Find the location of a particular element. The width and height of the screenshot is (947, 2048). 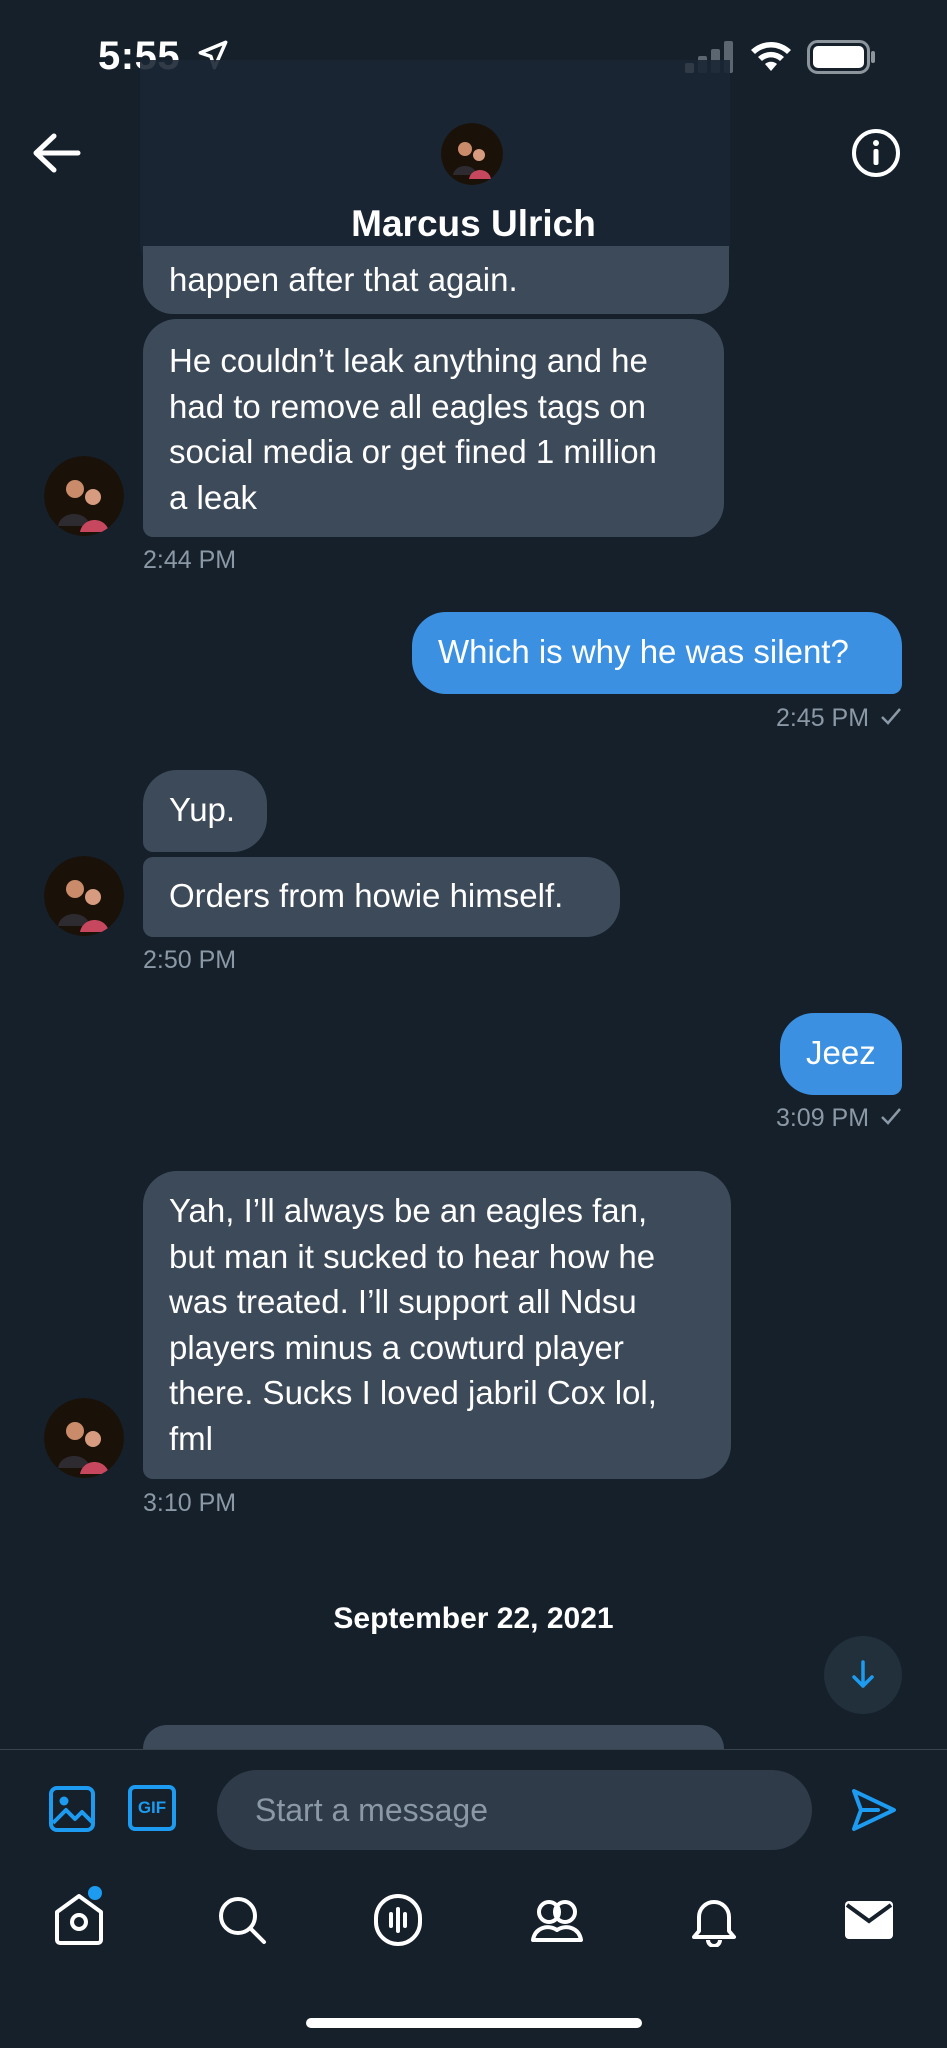

gif-icon: GIF is located at coordinates (152, 1807).